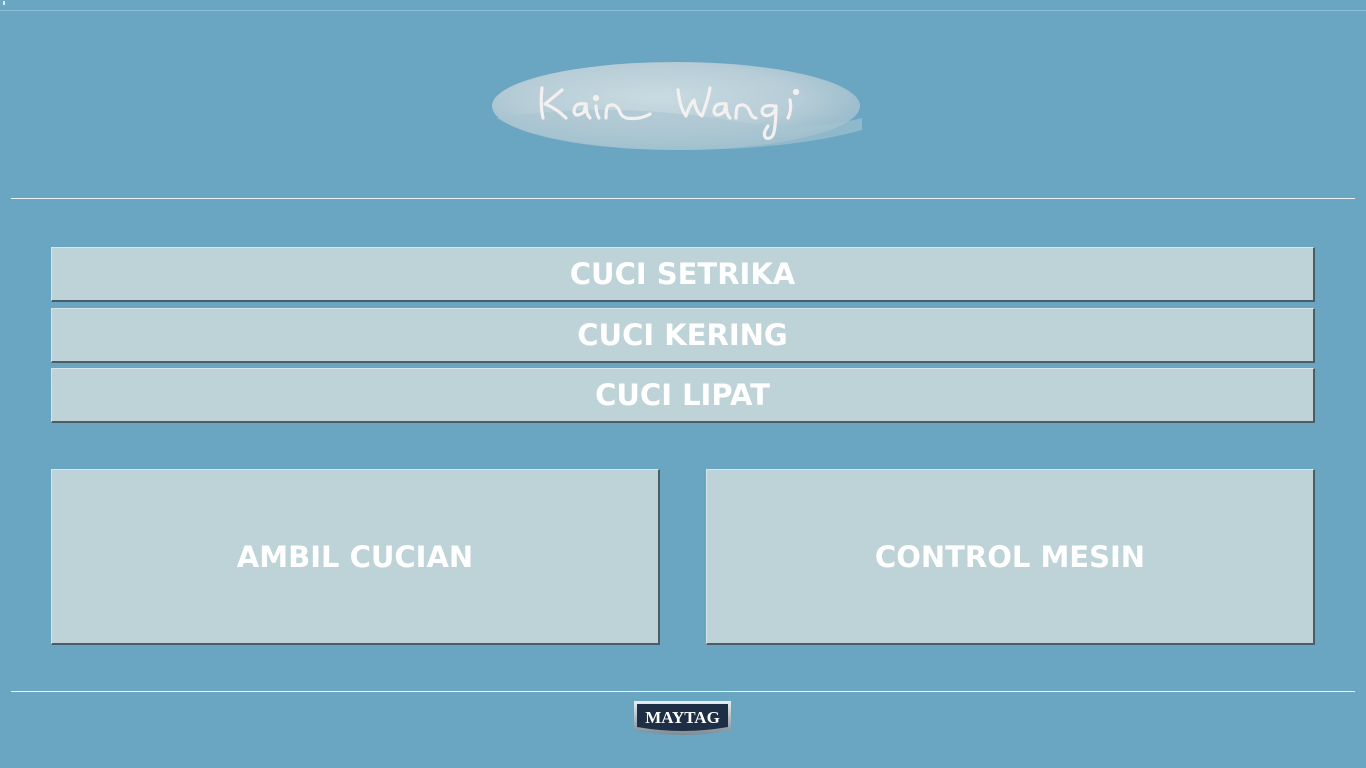 The image size is (1366, 768). Describe the element at coordinates (683, 5) in the screenshot. I see `title-strip` at that location.